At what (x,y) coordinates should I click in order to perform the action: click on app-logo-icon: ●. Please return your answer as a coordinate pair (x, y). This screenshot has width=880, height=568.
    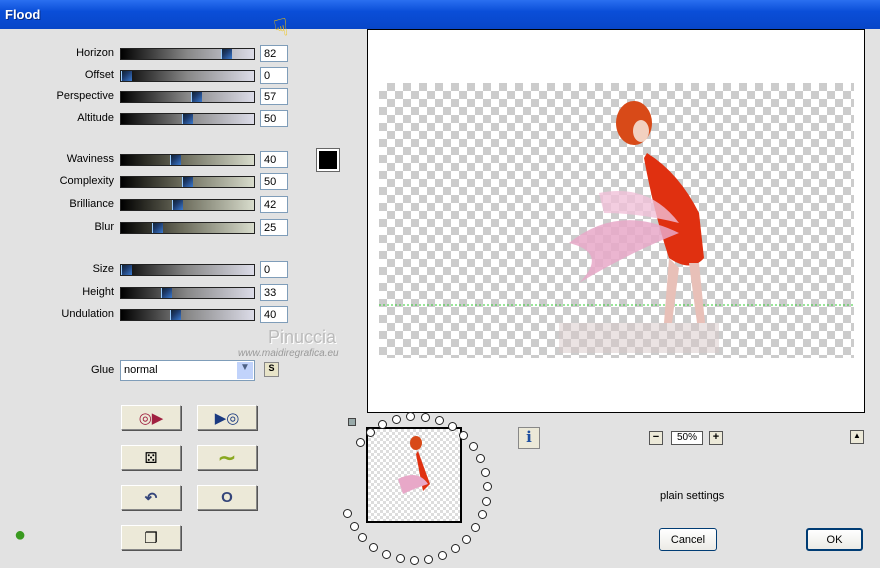
    Looking at the image, I should click on (20, 535).